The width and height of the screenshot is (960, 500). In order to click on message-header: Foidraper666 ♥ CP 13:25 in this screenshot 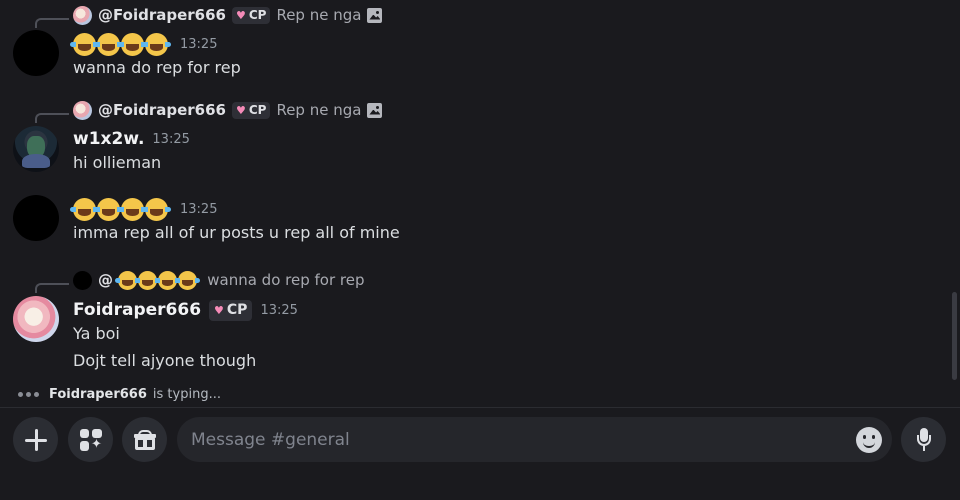, I will do `click(185, 310)`.